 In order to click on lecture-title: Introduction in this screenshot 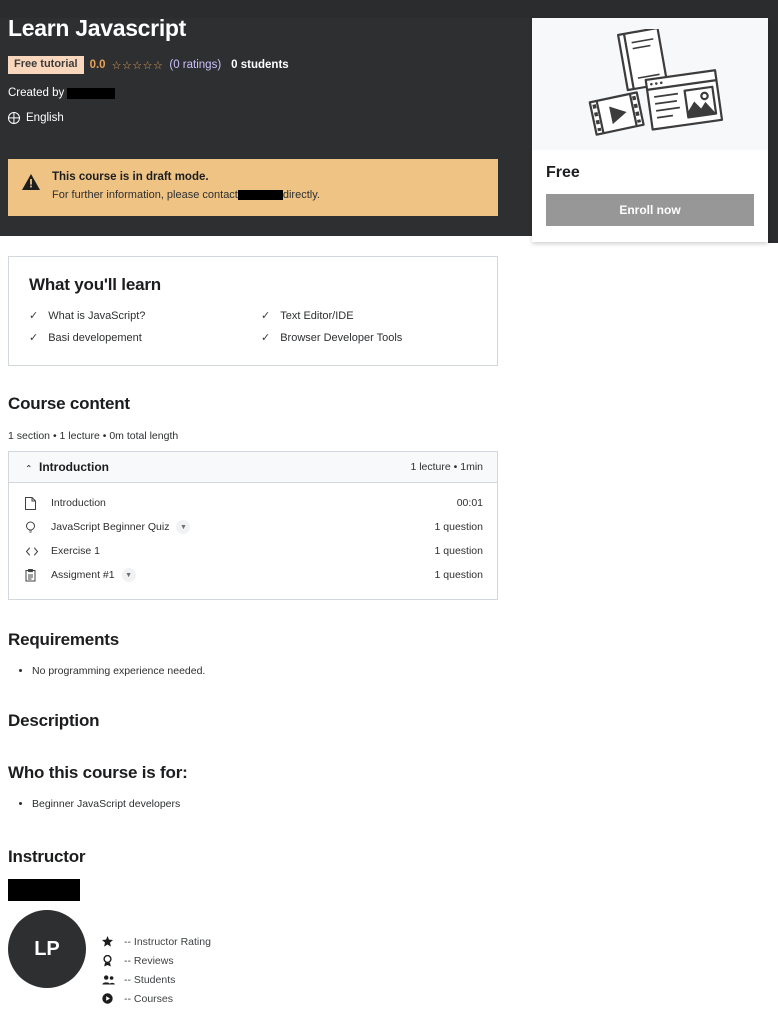, I will do `click(78, 503)`.